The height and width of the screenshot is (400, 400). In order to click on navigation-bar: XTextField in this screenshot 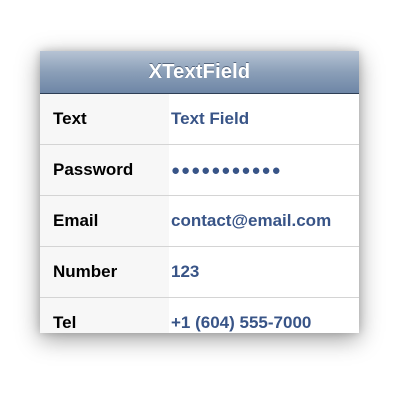, I will do `click(199, 72)`.